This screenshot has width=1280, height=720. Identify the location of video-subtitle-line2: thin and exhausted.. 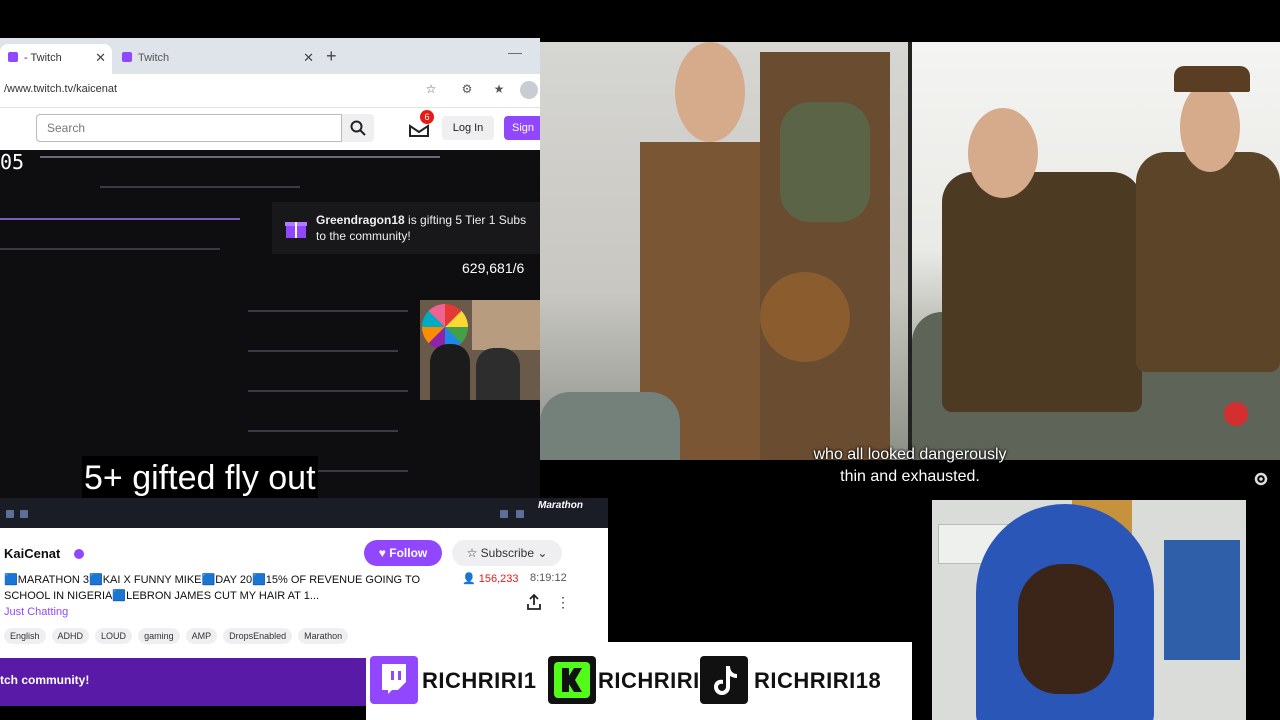
(910, 476).